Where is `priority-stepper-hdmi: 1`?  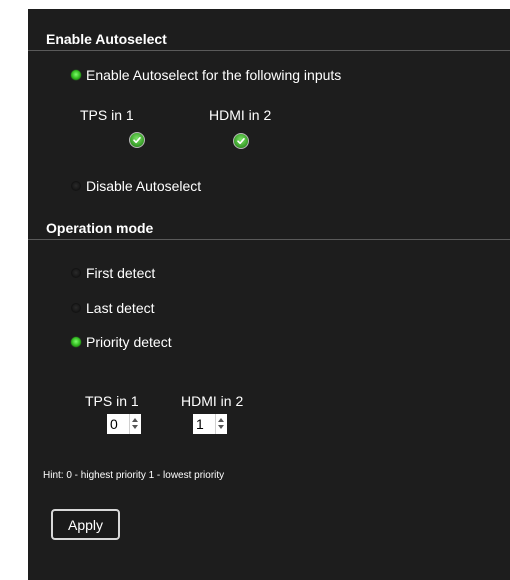
priority-stepper-hdmi: 1 is located at coordinates (210, 424).